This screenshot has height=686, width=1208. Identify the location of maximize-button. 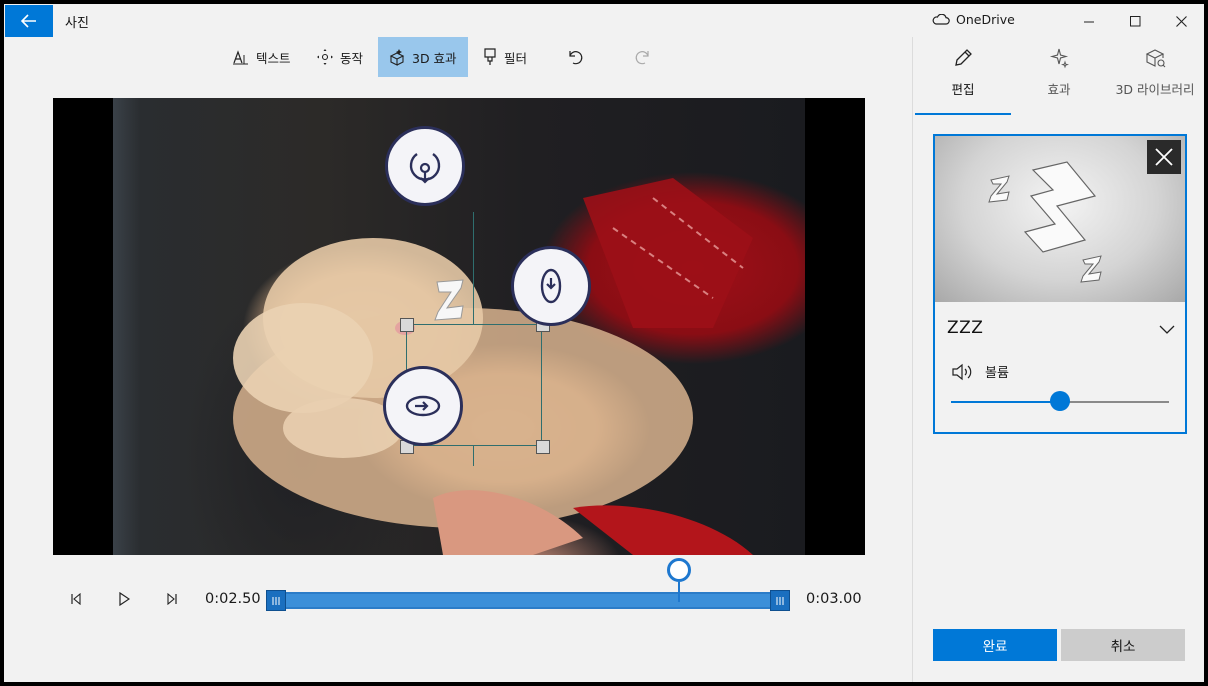
(1135, 21).